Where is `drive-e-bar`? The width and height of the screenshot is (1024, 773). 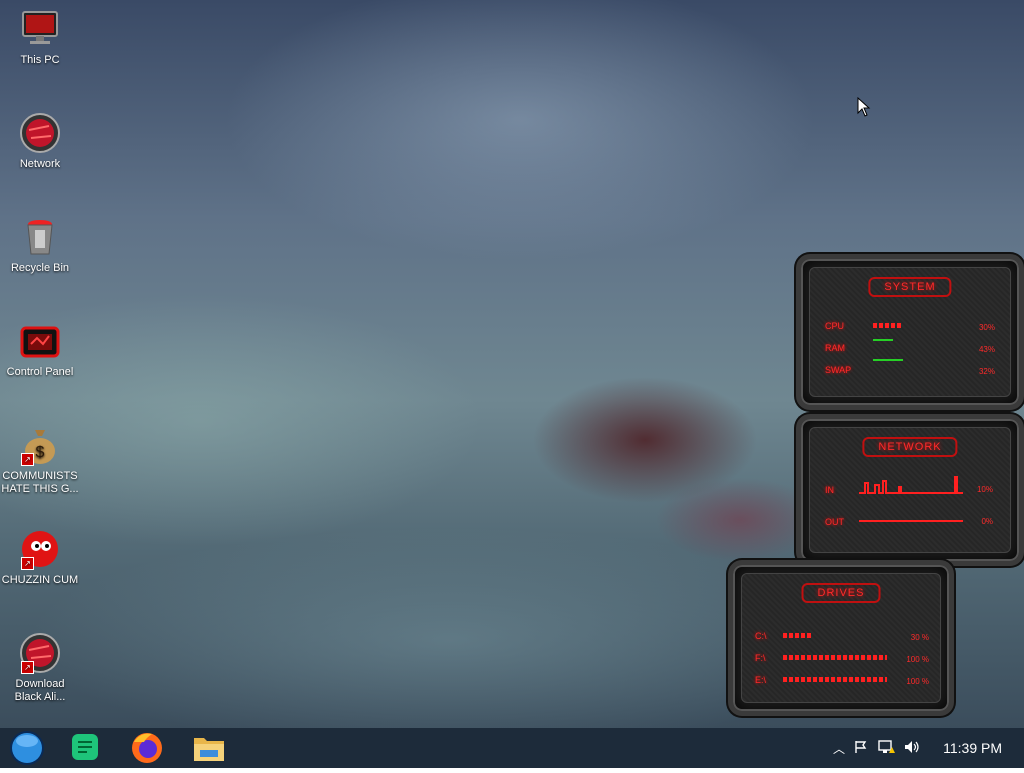 drive-e-bar is located at coordinates (835, 679).